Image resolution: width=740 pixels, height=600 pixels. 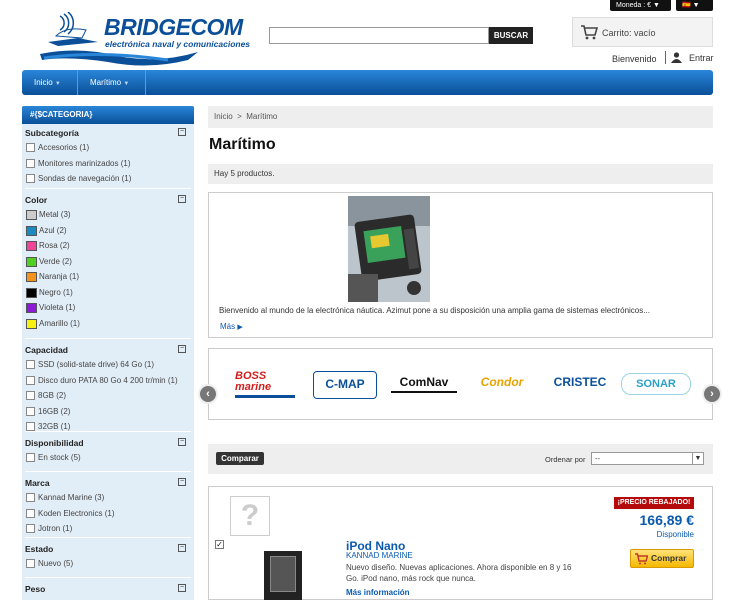 What do you see at coordinates (57, 308) in the screenshot?
I see `filter-option-label: Violeta (1)` at bounding box center [57, 308].